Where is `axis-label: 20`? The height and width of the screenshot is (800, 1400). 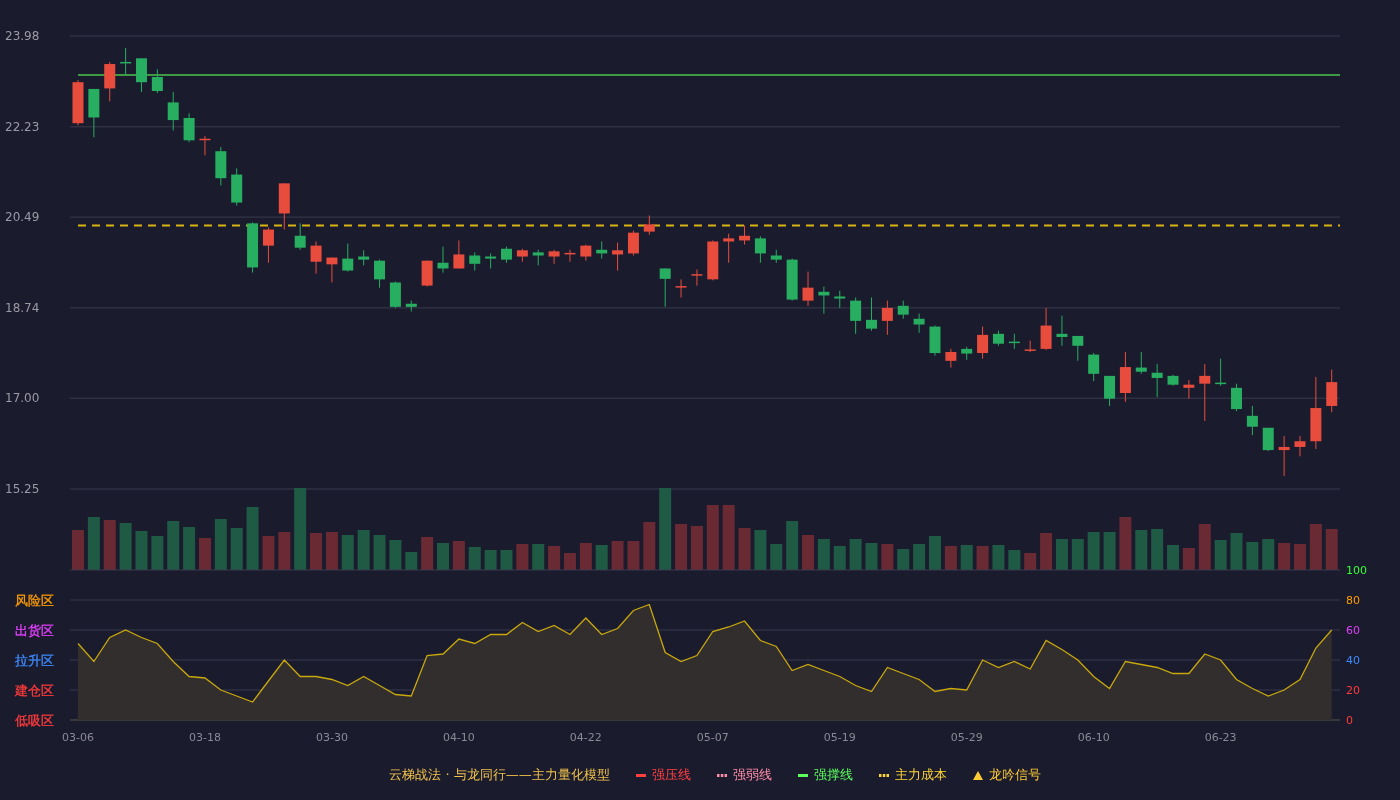 axis-label: 20 is located at coordinates (1353, 690).